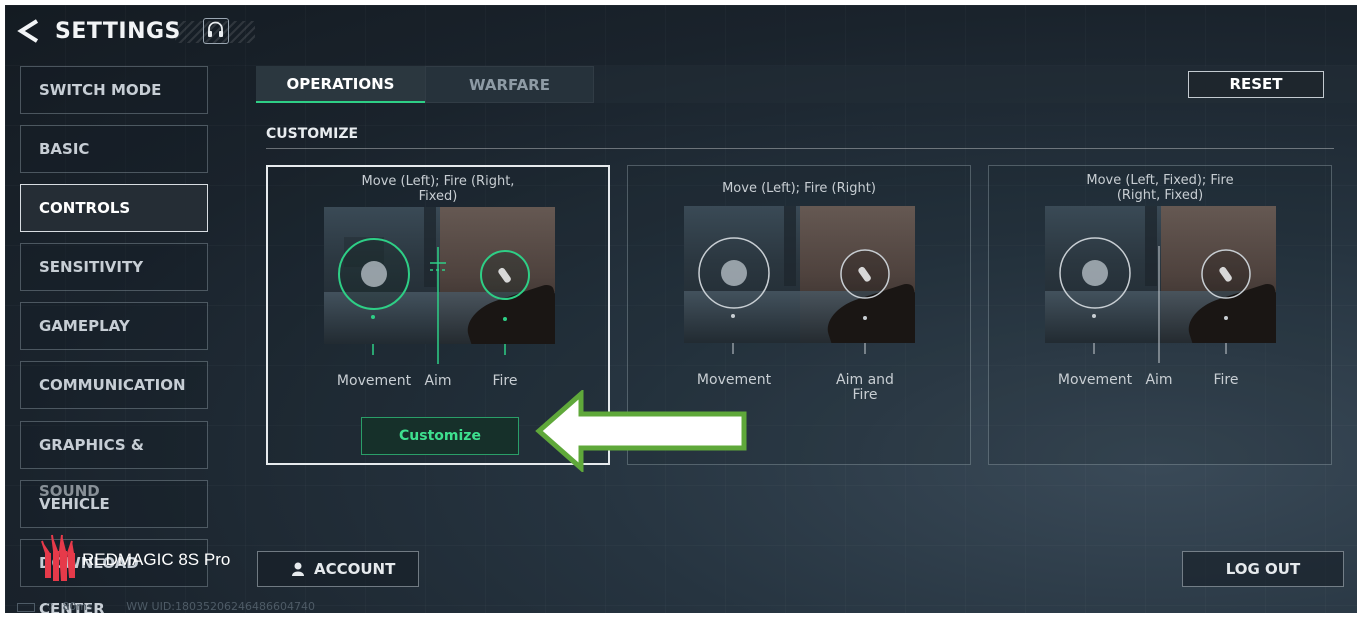 The image size is (1362, 619). I want to click on annotation-arrow-icon, so click(641, 431).